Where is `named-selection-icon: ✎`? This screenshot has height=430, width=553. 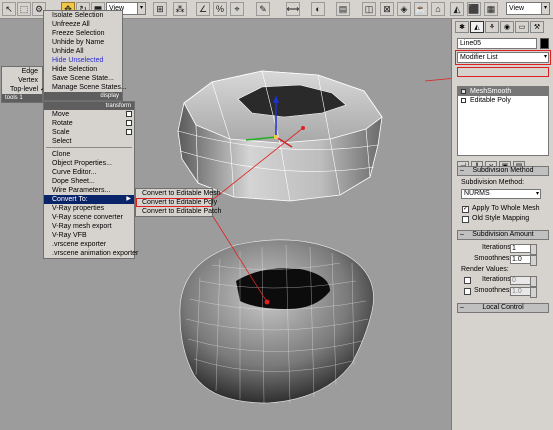
named-selection-icon: ✎ is located at coordinates (263, 9).